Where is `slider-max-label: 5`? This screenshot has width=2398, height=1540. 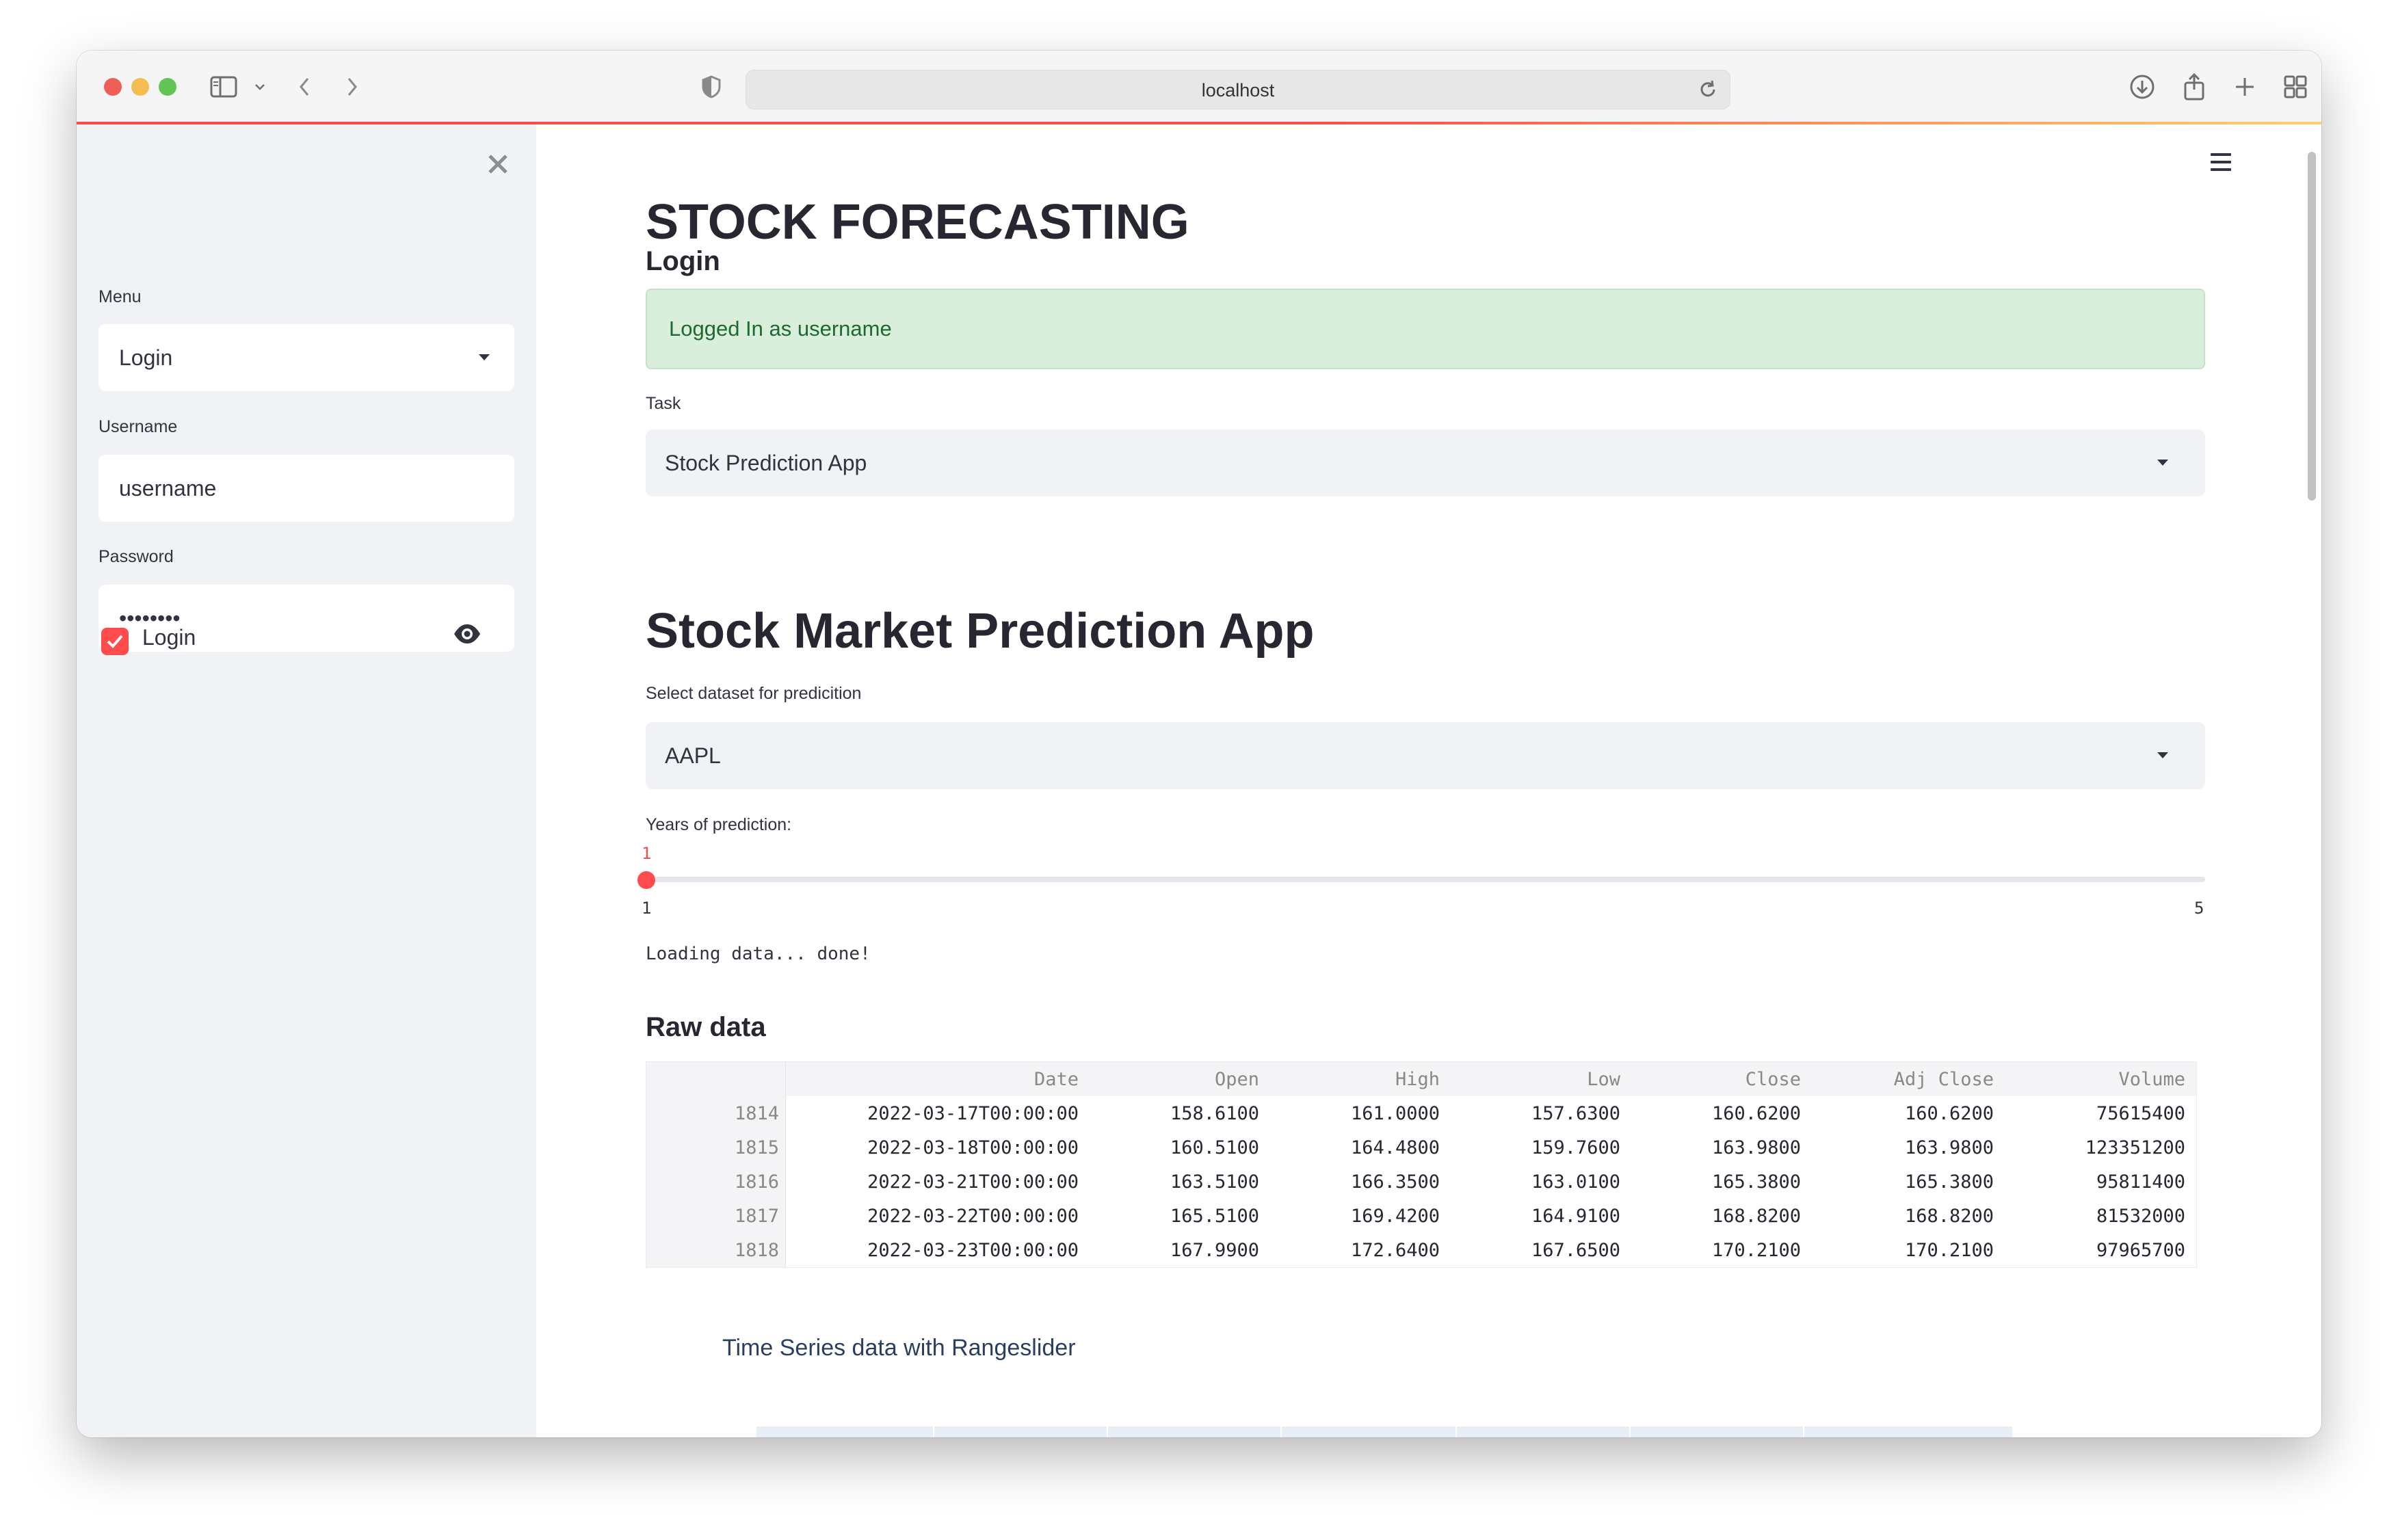
slider-max-label: 5 is located at coordinates (2199, 908).